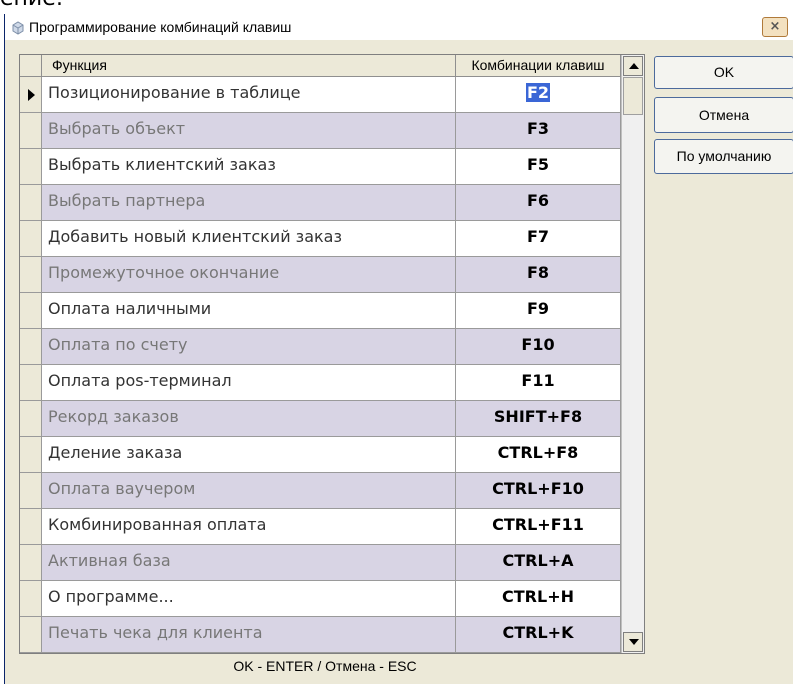 Image resolution: width=793 pixels, height=684 pixels. Describe the element at coordinates (249, 563) in the screenshot. I see `function-cell: Активная база` at that location.